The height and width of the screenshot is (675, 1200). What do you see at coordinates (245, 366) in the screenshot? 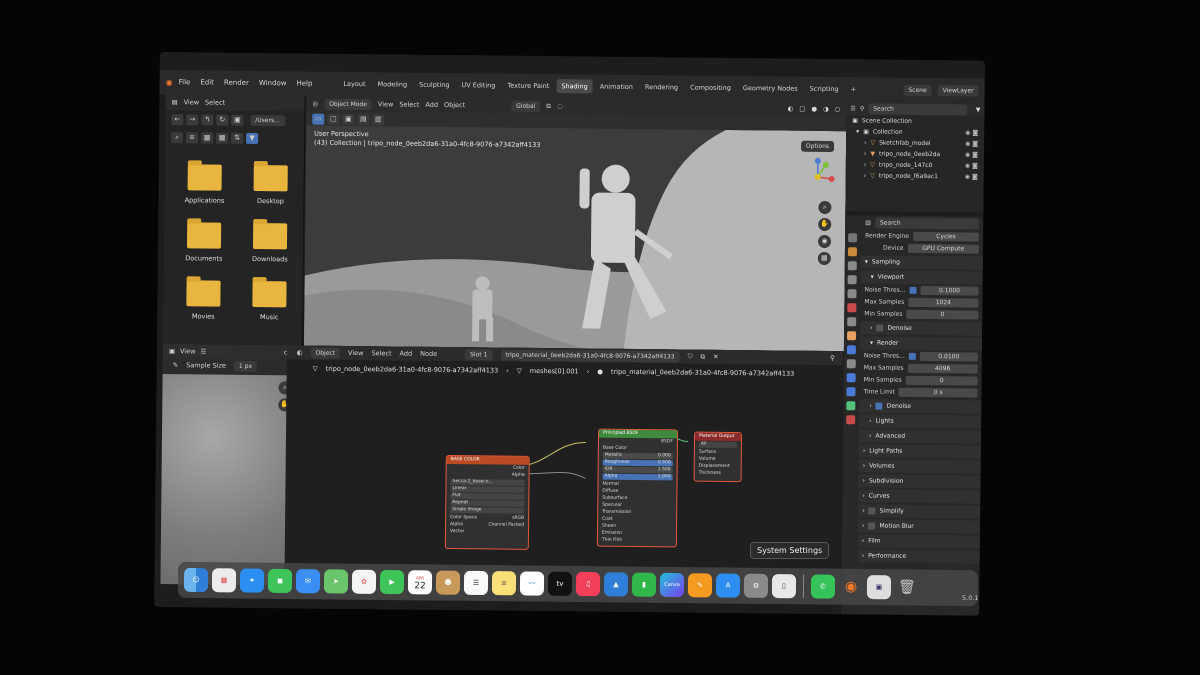
I see `sample-size-field: 1 px` at bounding box center [245, 366].